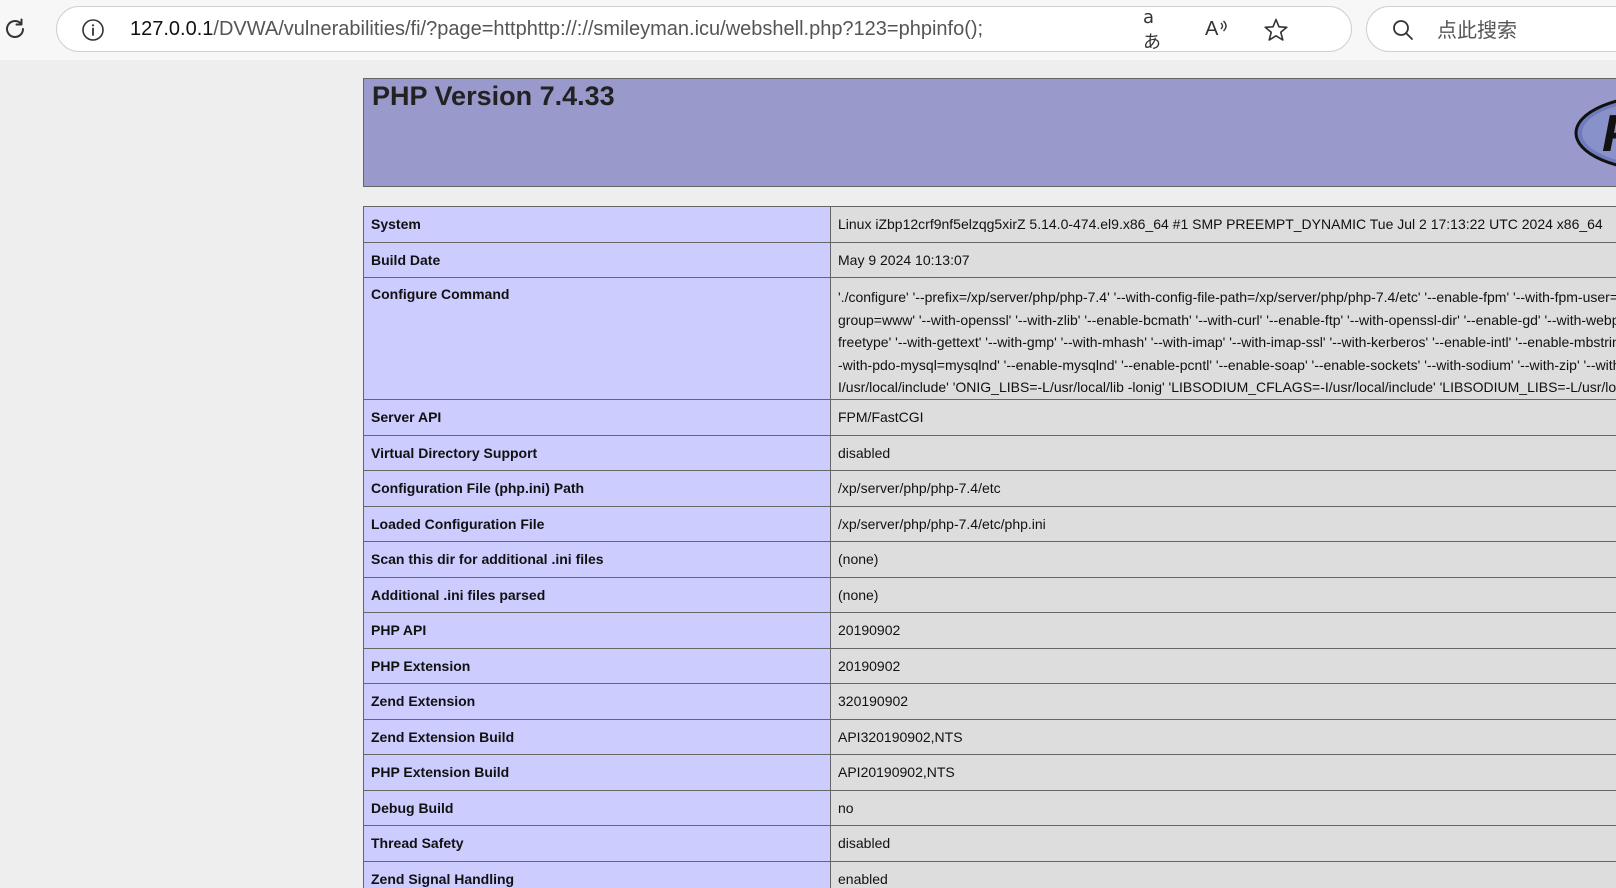  Describe the element at coordinates (597, 772) in the screenshot. I see `row-key: PHP Extension Build` at that location.